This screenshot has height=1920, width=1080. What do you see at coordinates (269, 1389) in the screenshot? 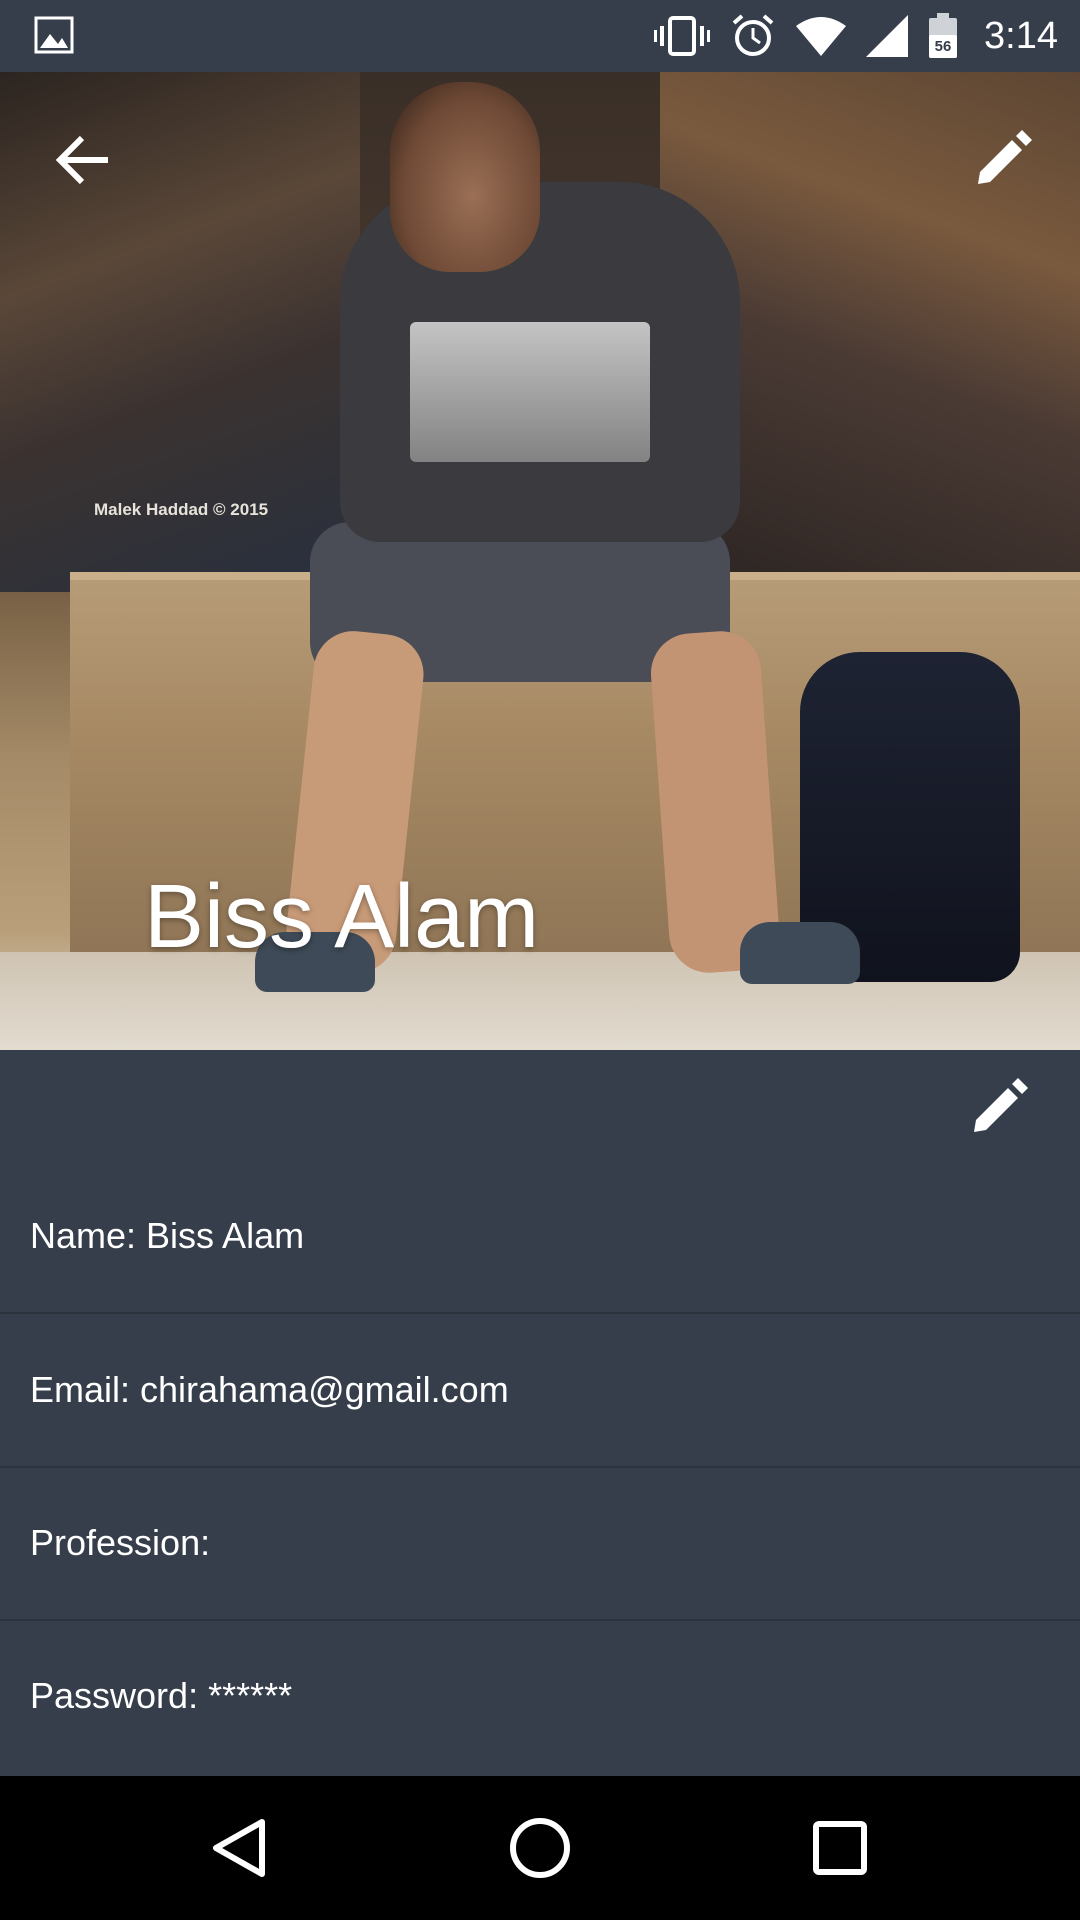
I see `email-value: Email: chirahama@gmail.com` at bounding box center [269, 1389].